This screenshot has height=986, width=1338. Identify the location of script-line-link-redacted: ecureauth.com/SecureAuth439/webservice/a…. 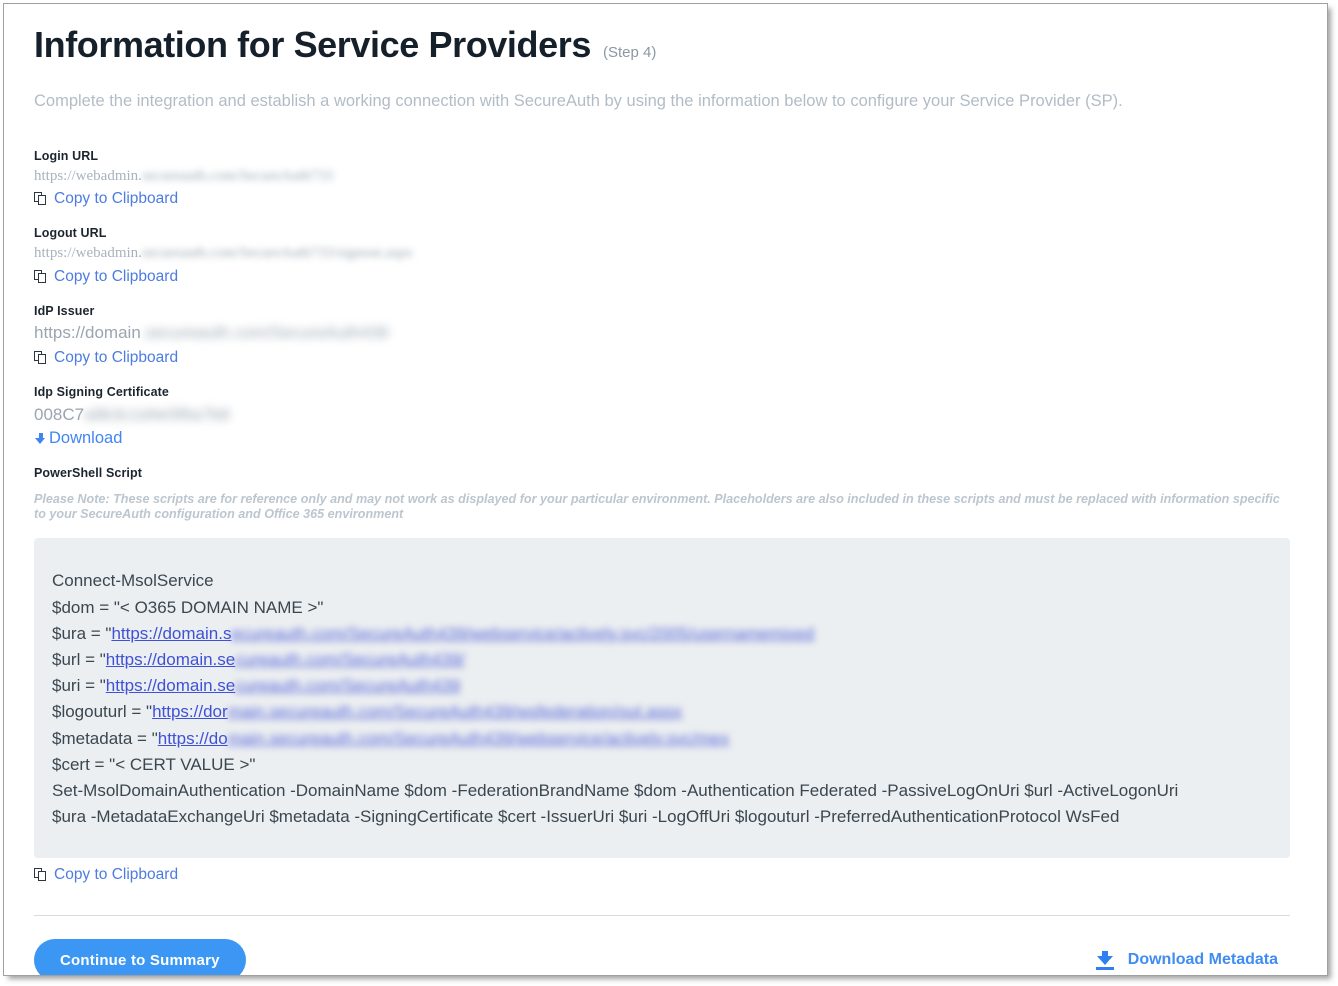
(523, 633).